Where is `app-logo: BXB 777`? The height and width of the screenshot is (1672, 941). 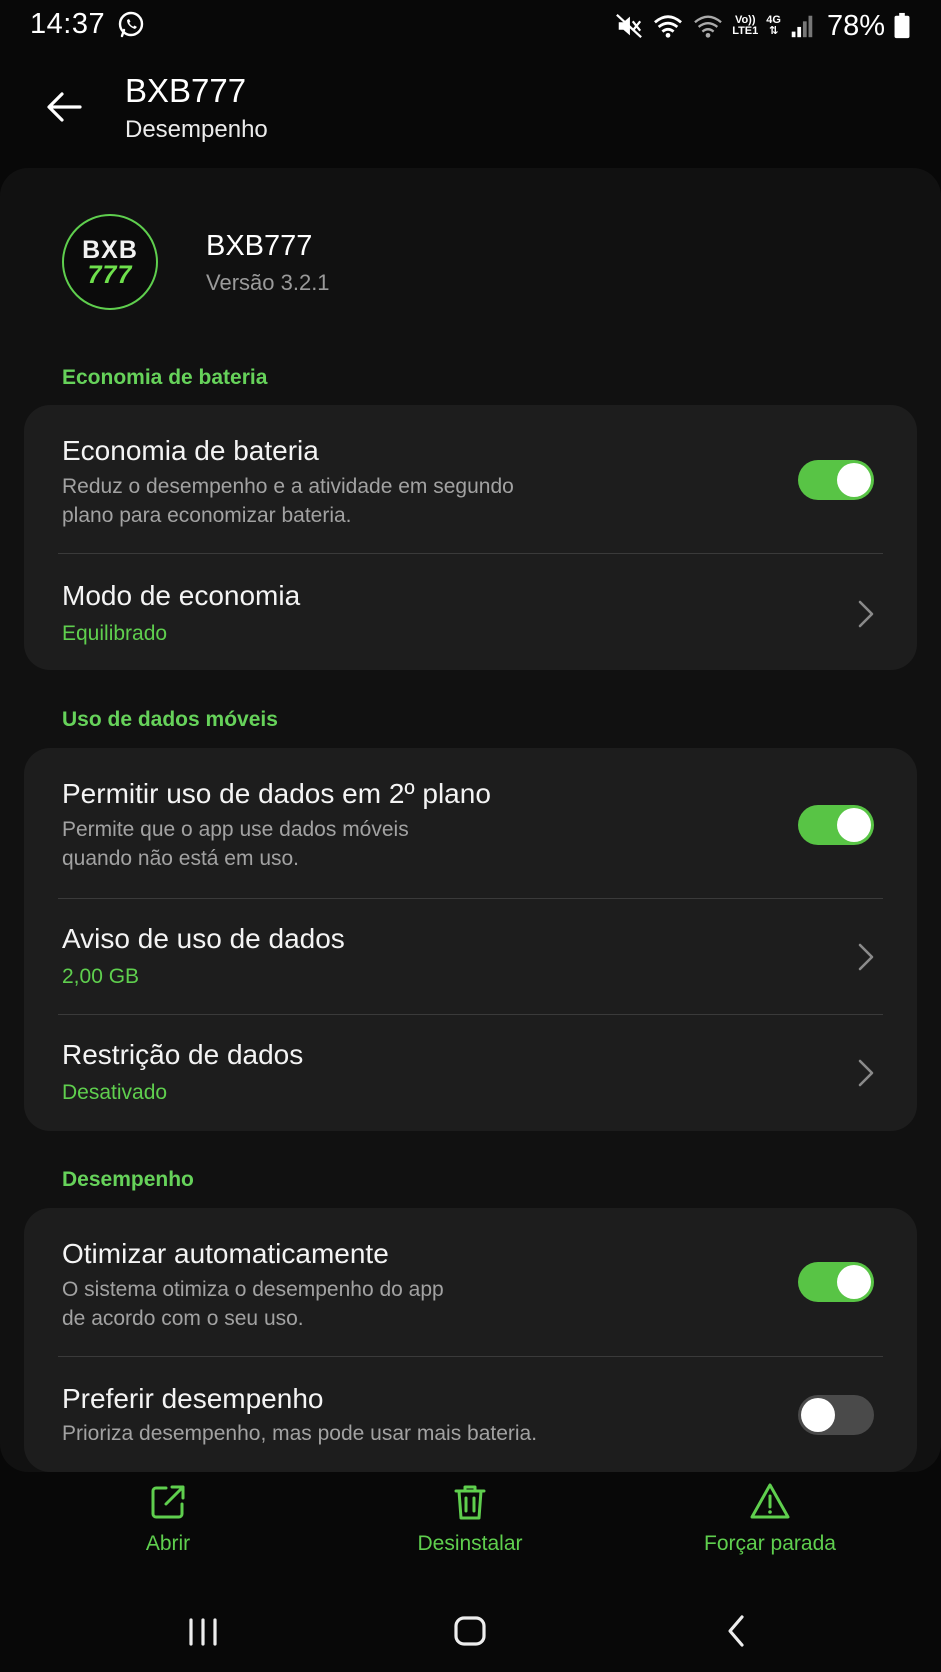
app-logo: BXB 777 is located at coordinates (110, 262).